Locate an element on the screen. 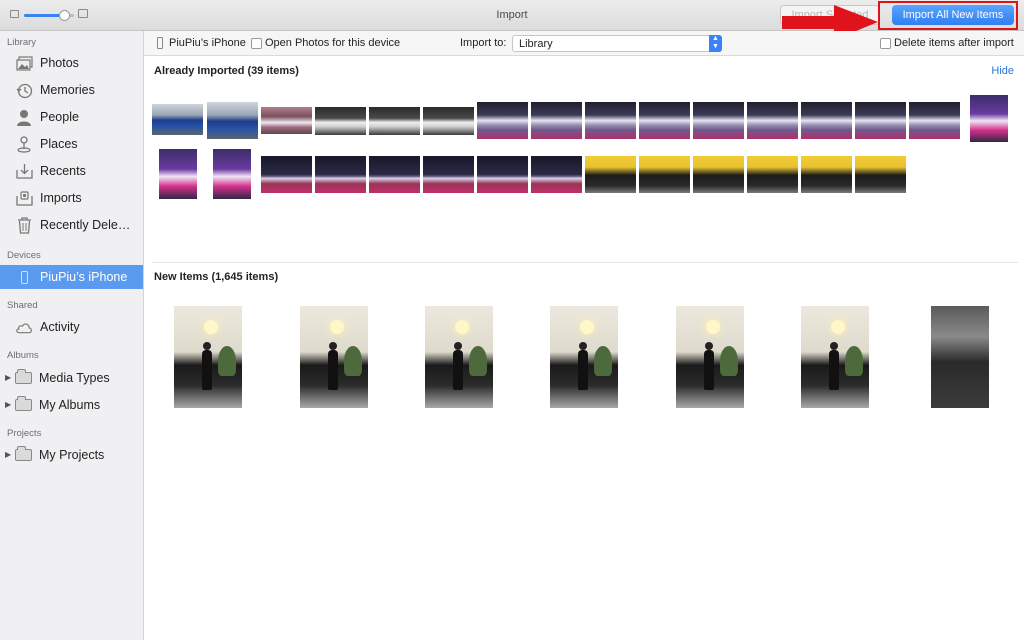 This screenshot has width=1024, height=640. projects-heading: Projects is located at coordinates (24, 433).